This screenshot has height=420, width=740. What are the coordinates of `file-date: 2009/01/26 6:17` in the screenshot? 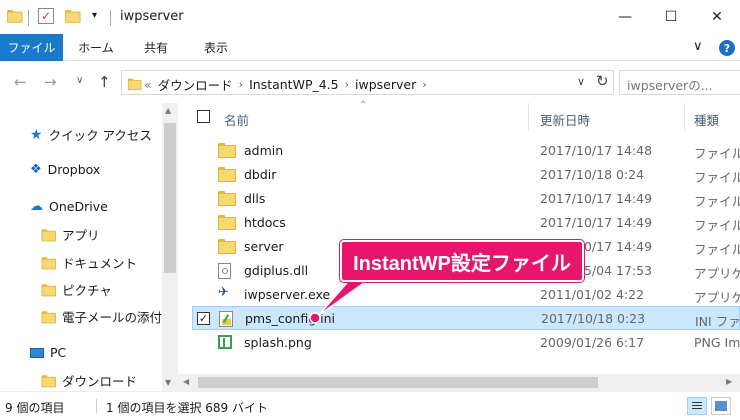 It's located at (592, 342).